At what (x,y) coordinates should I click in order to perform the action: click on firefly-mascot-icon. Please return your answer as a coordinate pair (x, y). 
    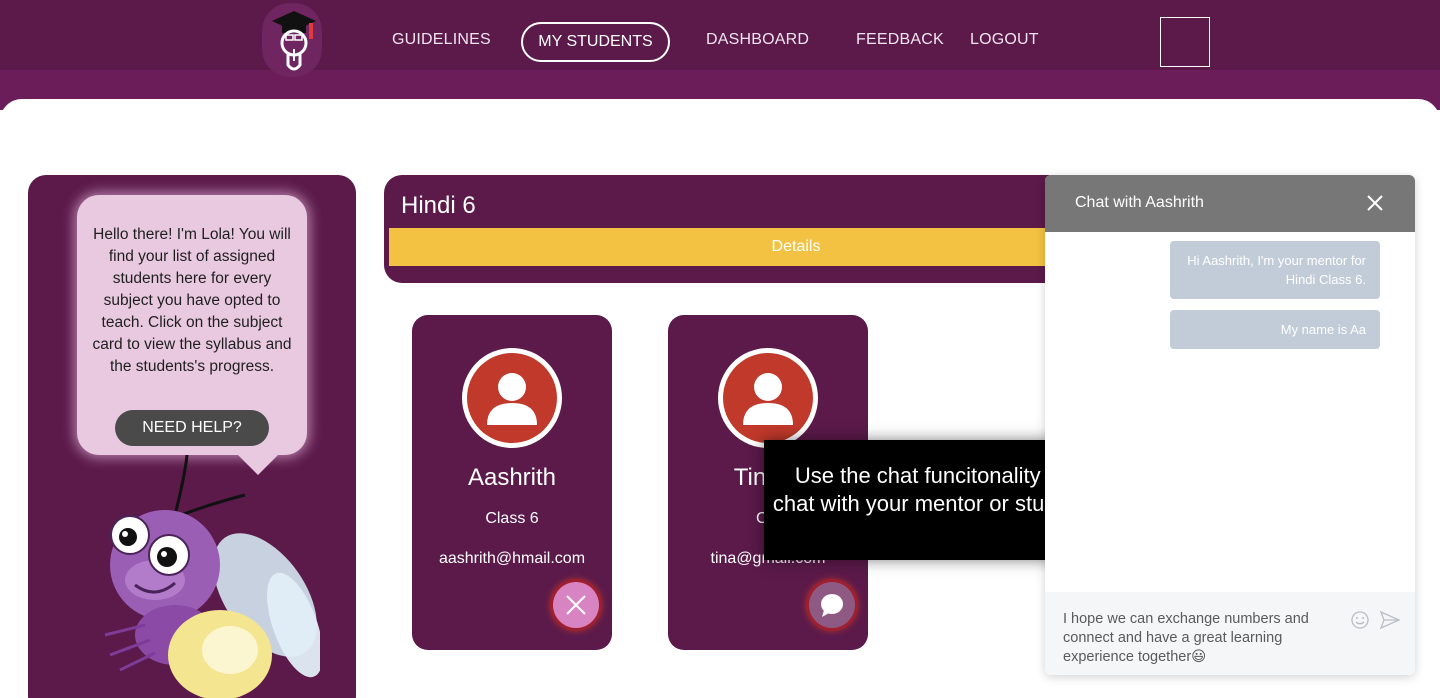
    Looking at the image, I should click on (212, 576).